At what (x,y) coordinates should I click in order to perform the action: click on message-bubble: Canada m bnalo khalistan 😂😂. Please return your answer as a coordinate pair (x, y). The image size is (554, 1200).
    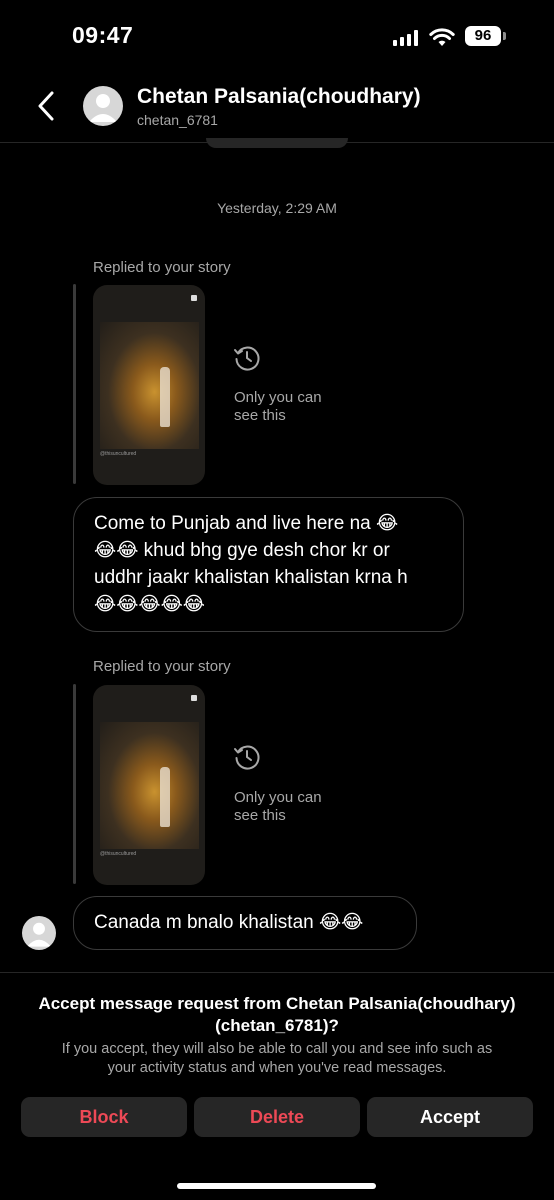
    Looking at the image, I should click on (245, 923).